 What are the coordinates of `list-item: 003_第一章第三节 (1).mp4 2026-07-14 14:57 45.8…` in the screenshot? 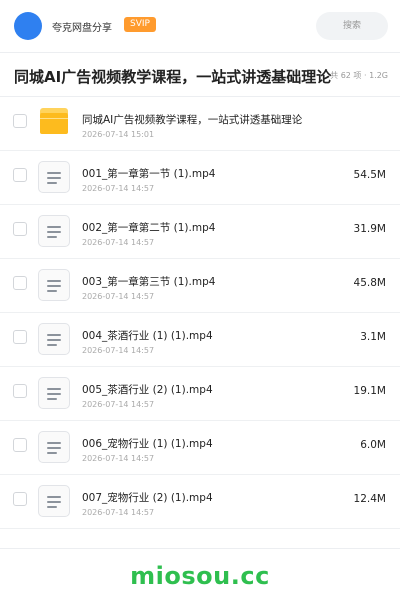 It's located at (200, 286).